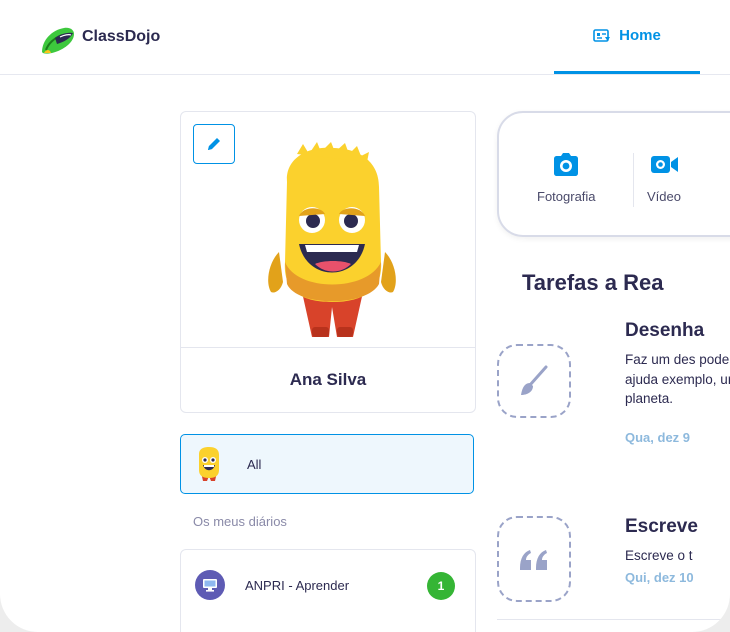 The height and width of the screenshot is (632, 730). I want to click on monster-avatar-small, so click(209, 464).